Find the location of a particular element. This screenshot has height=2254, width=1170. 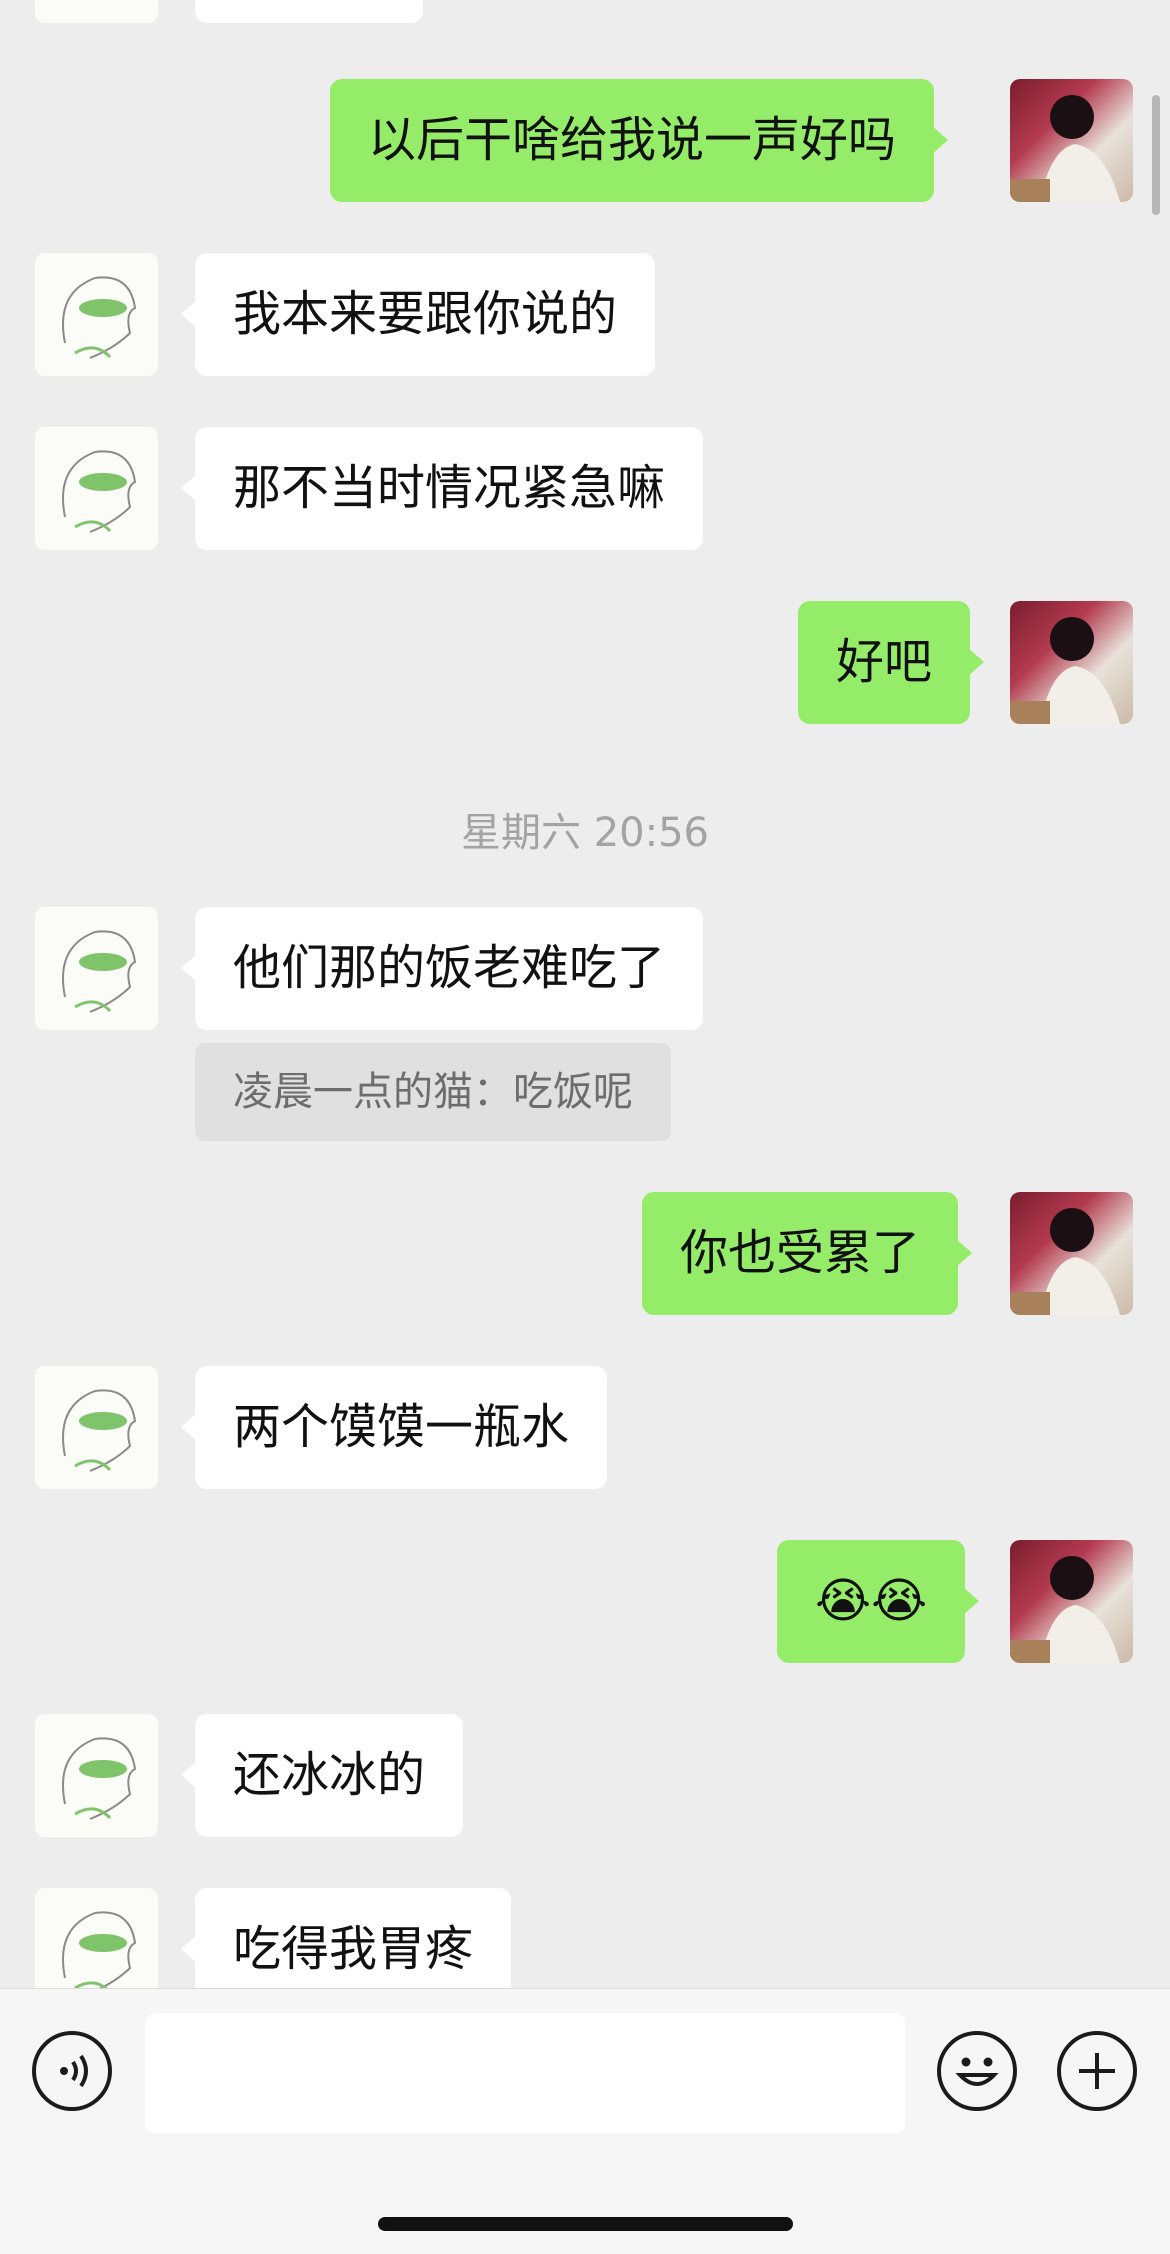

message-text: 我本来要跟你说的 is located at coordinates (425, 314).